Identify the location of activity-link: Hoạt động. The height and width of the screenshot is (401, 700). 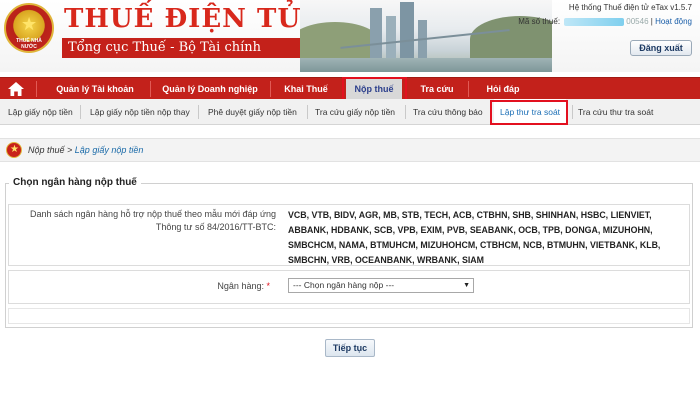
(673, 21).